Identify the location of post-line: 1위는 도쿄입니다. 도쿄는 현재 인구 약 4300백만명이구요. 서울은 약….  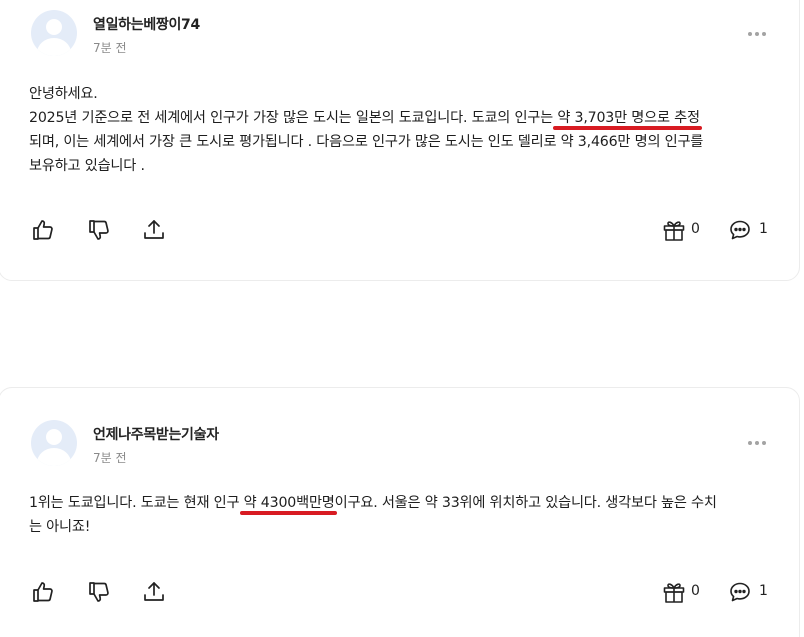
(401, 503).